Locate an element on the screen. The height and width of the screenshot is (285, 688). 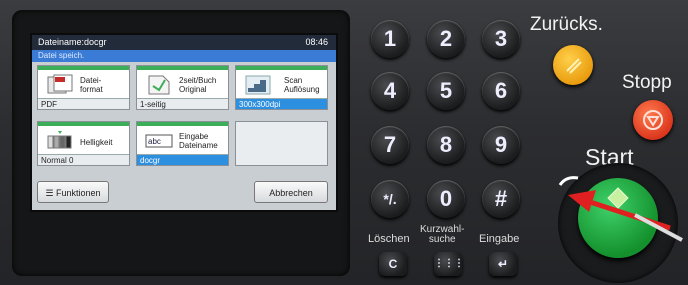
clear-caption: Löschen is located at coordinates (389, 239).